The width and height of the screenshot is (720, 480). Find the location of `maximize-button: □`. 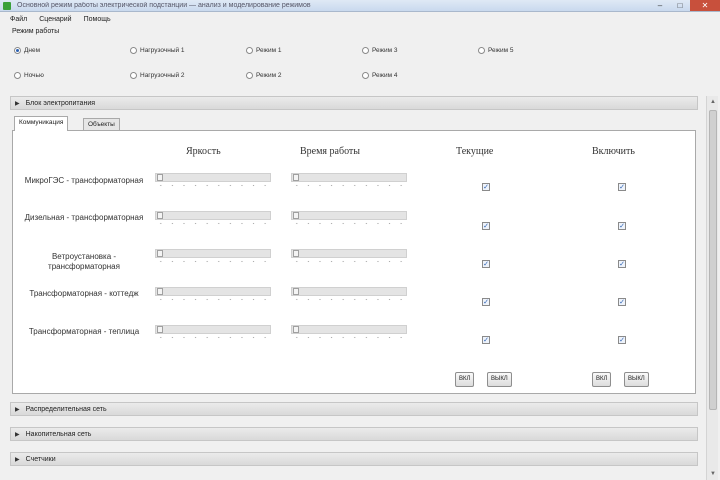

maximize-button: □ is located at coordinates (680, 5).